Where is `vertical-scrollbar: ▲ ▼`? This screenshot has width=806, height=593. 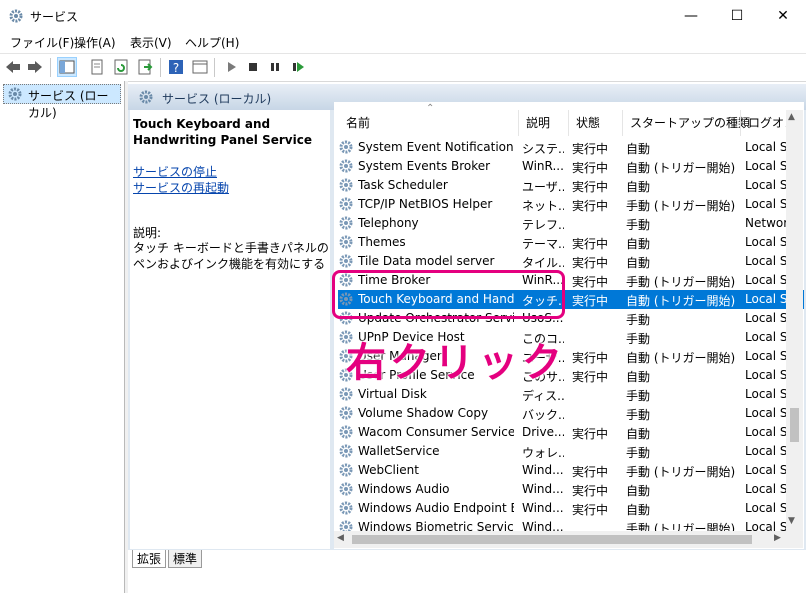 vertical-scrollbar: ▲ ▼ is located at coordinates (794, 320).